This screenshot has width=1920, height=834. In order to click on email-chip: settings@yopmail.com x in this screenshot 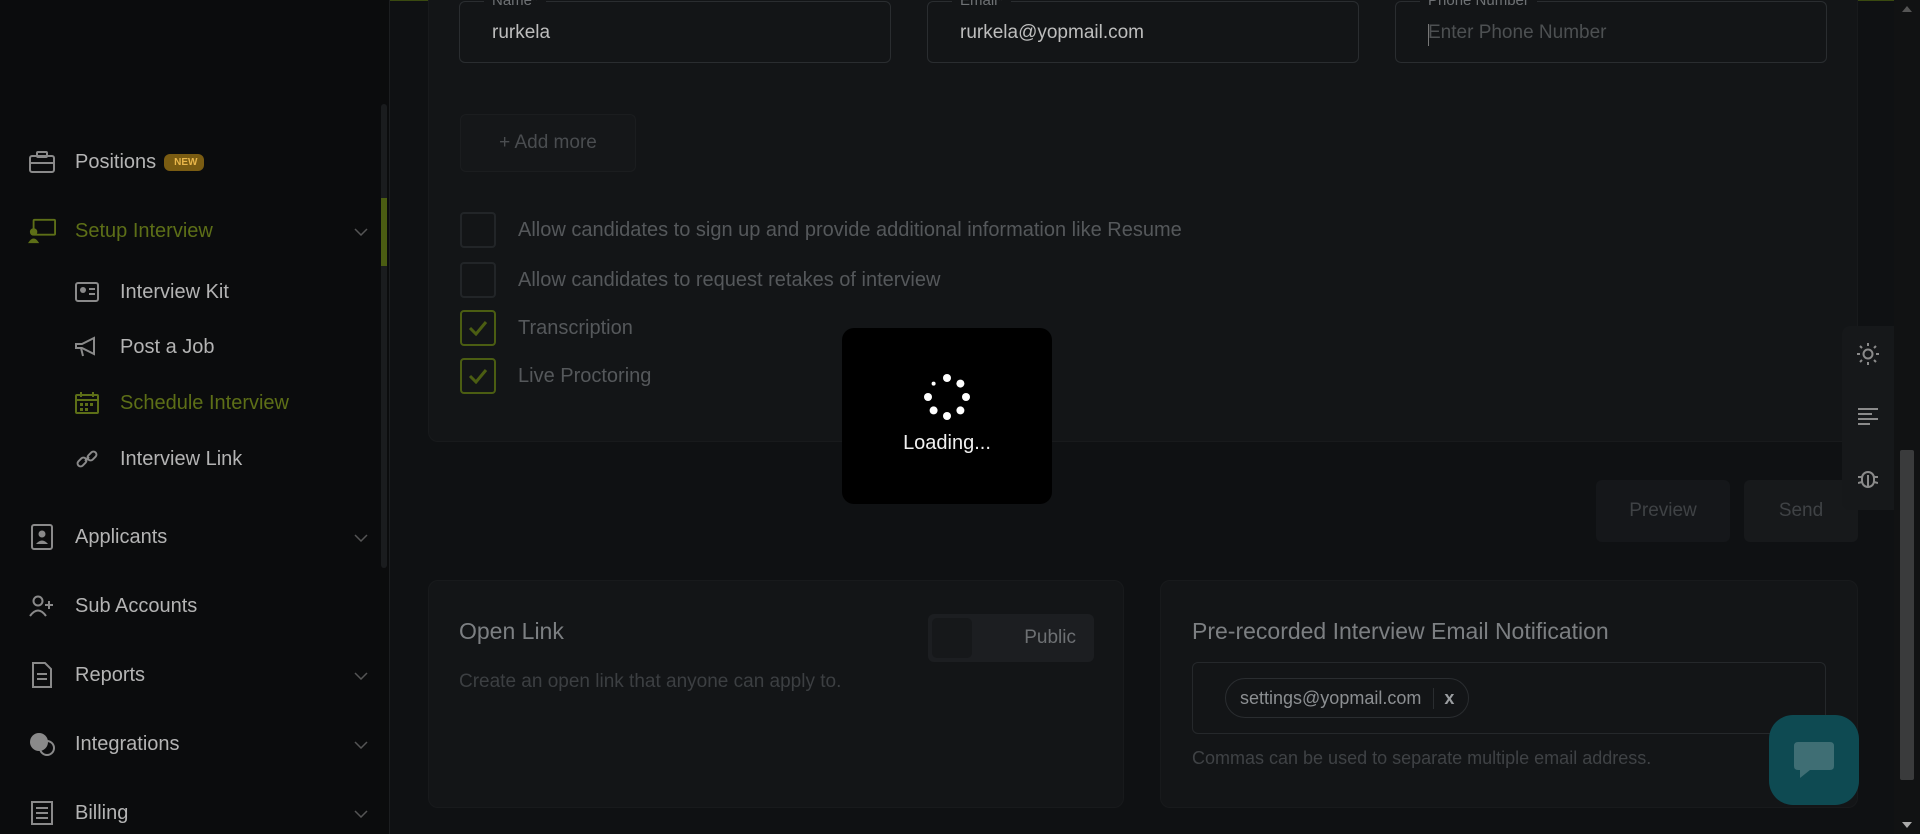, I will do `click(1347, 698)`.